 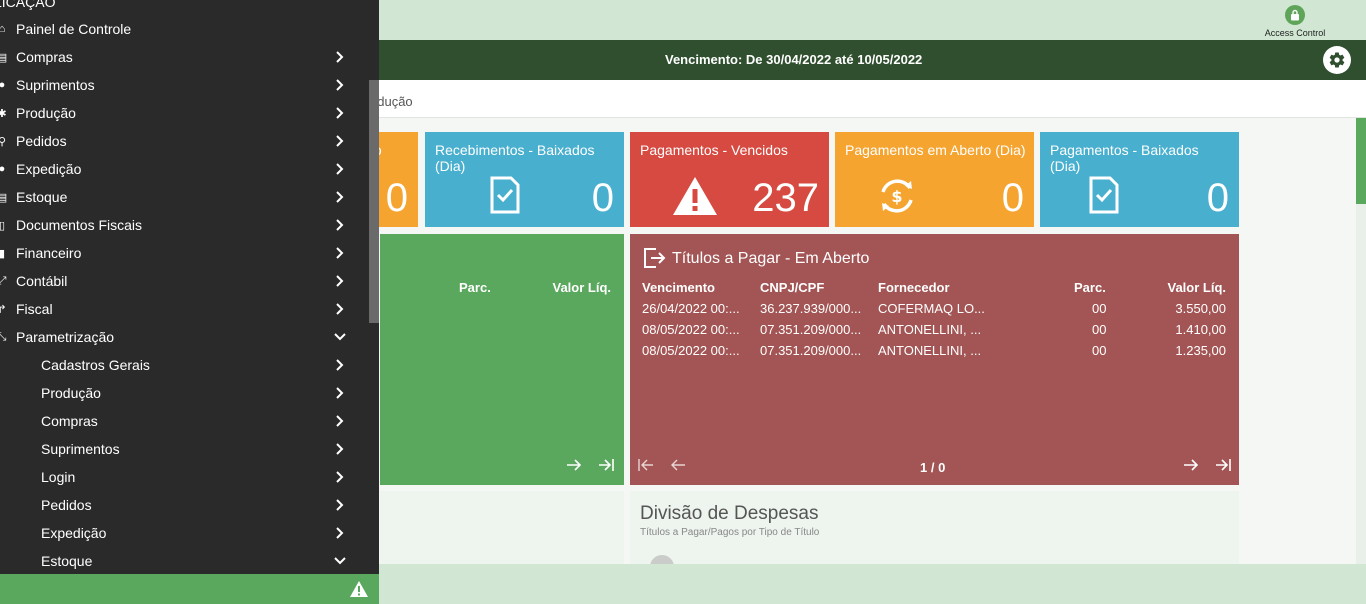 I want to click on sidebar-item-label: Pedidos, so click(x=66, y=505).